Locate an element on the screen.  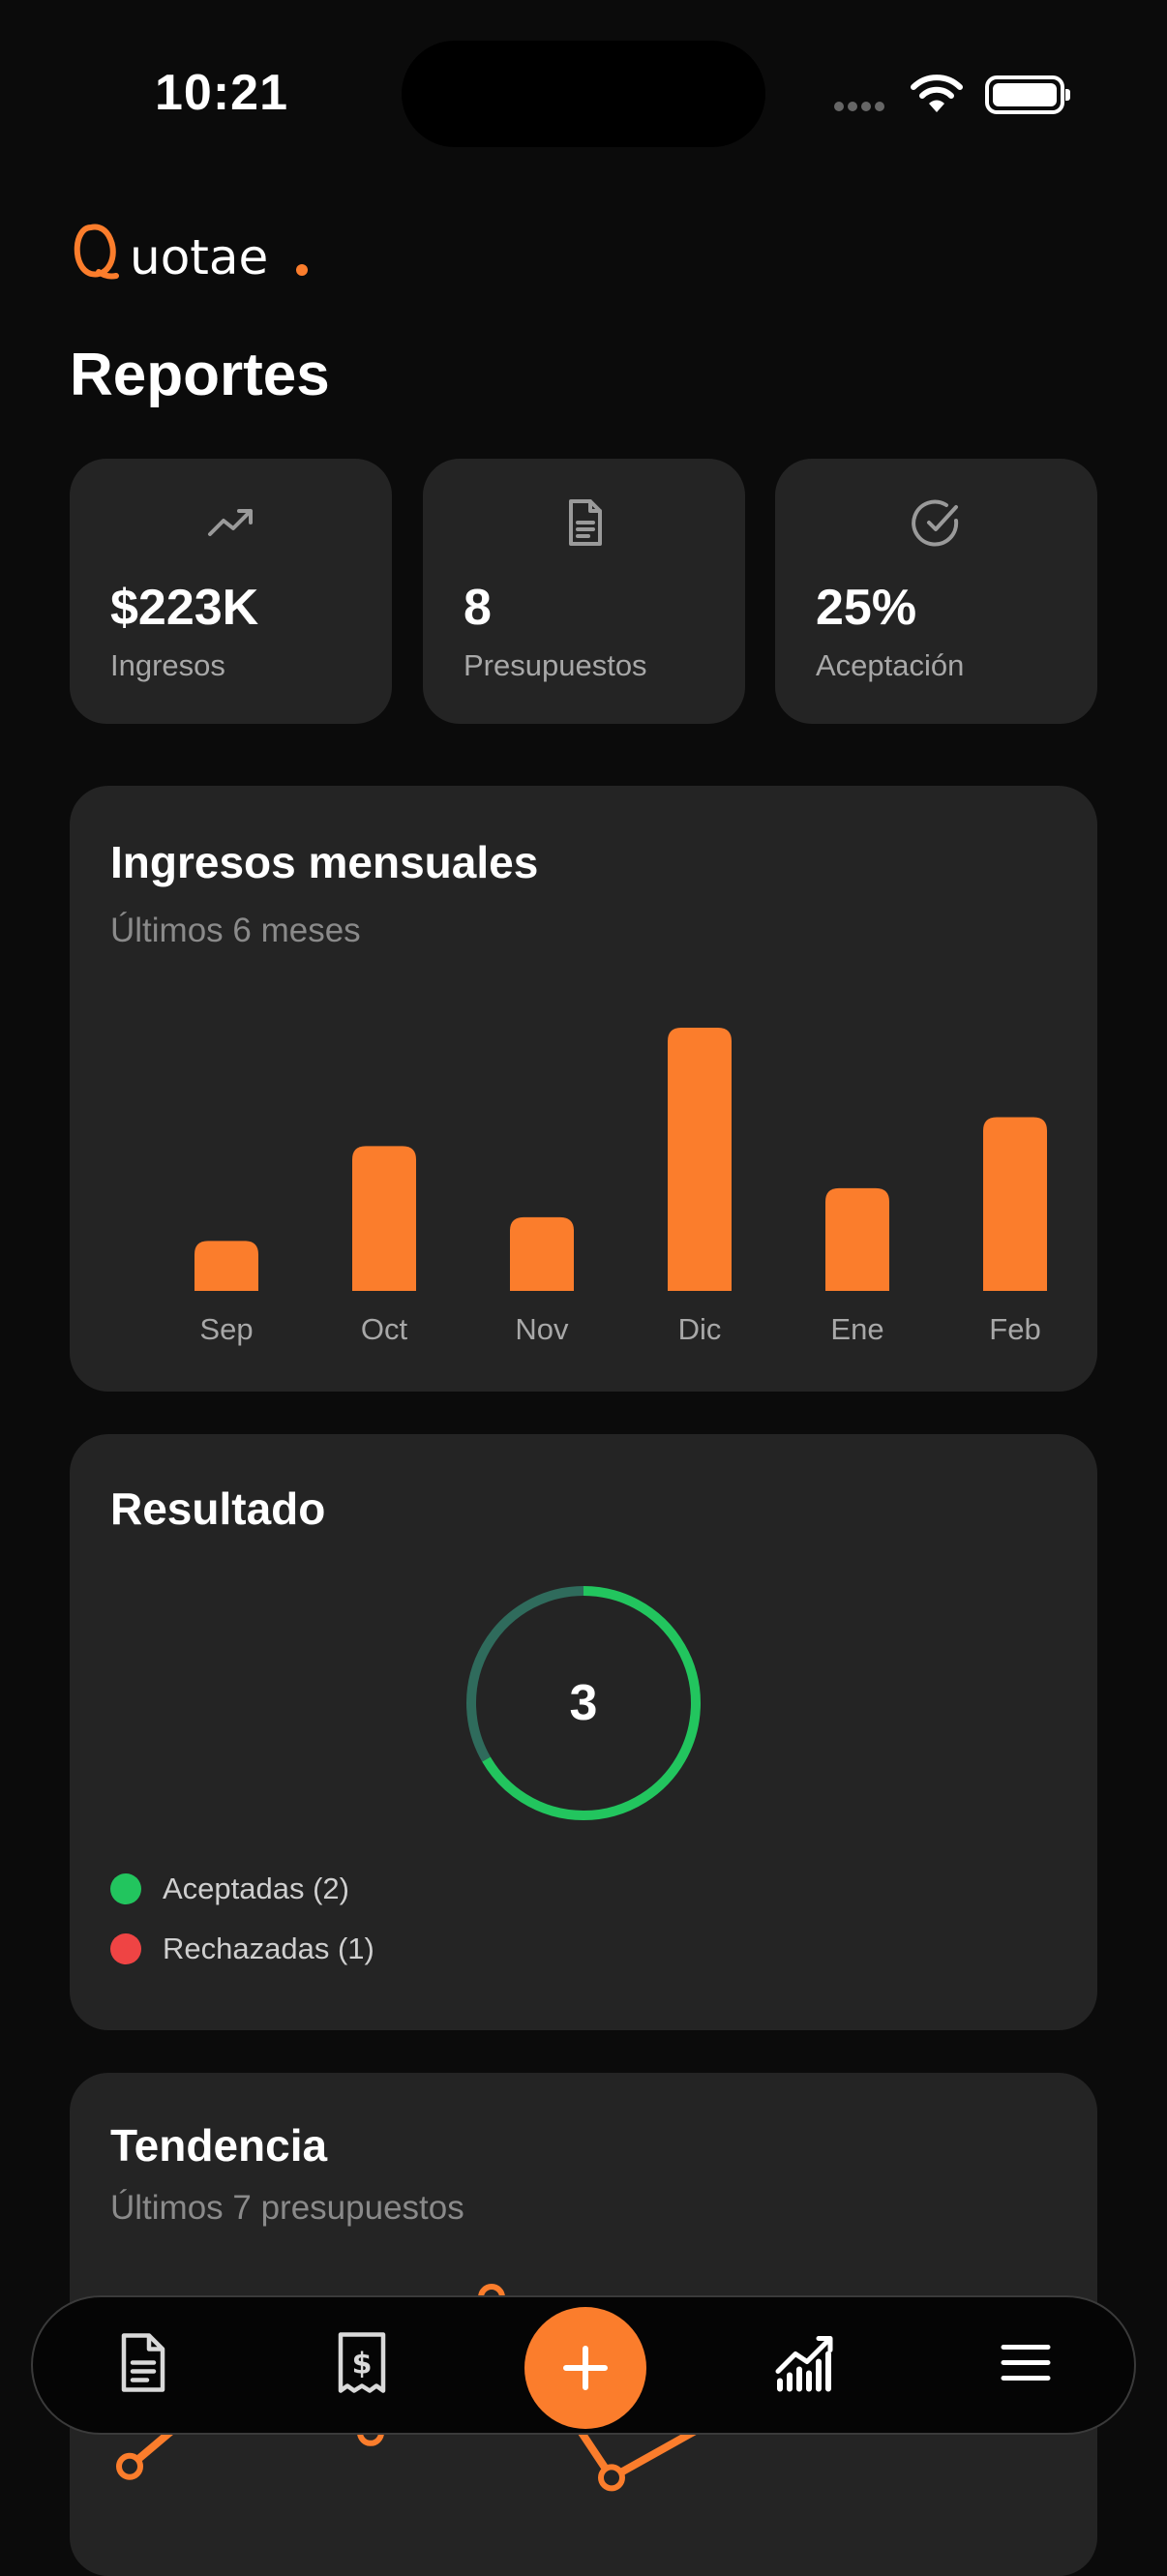
nav-invoices-button: $ is located at coordinates (362, 2365).